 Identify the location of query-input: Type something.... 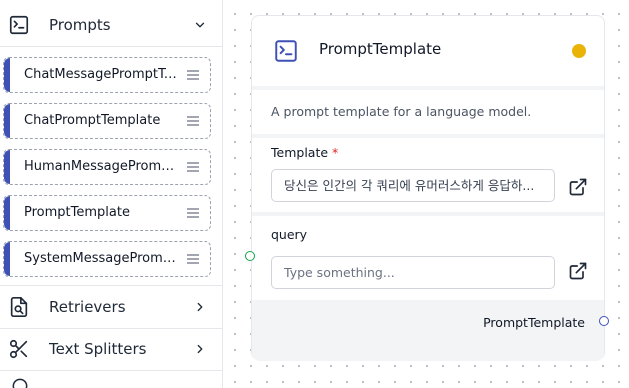
(413, 272).